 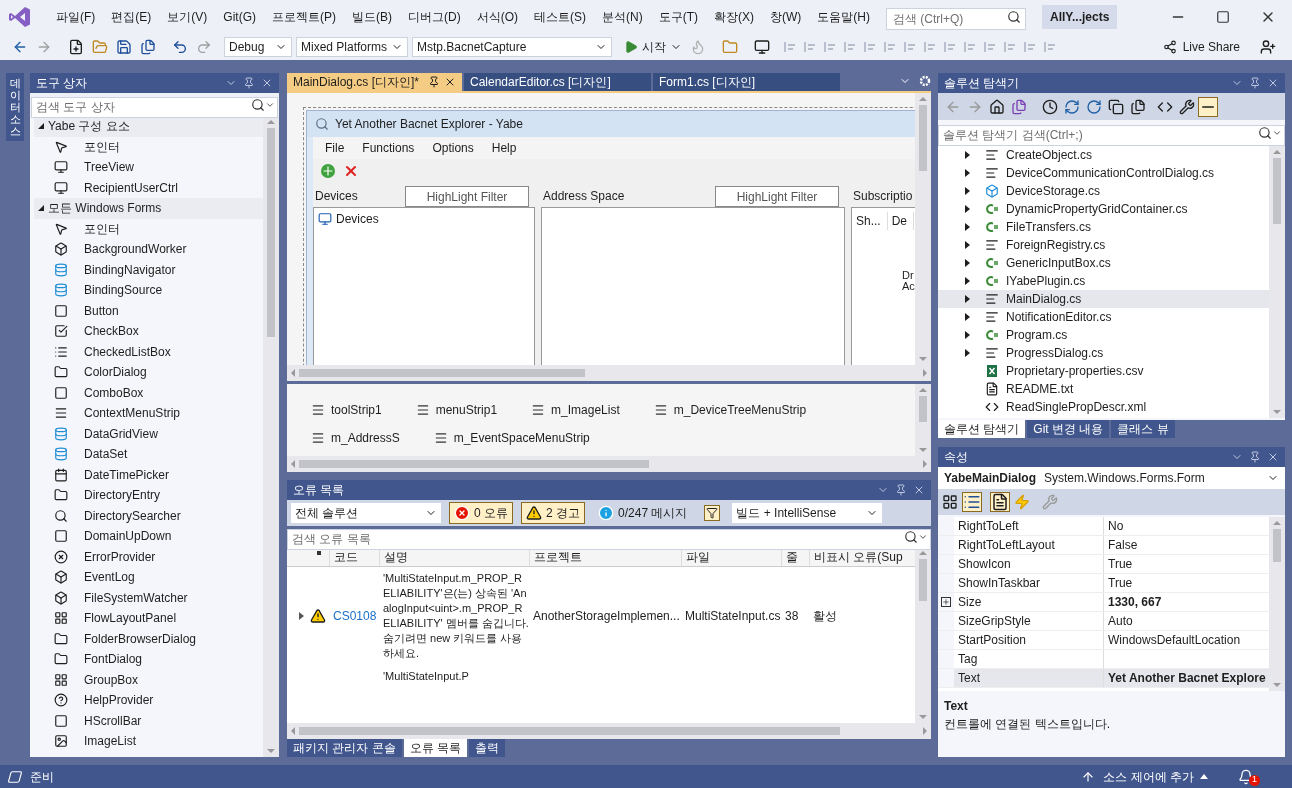 What do you see at coordinates (1187, 106) in the screenshot?
I see `properties-icon` at bounding box center [1187, 106].